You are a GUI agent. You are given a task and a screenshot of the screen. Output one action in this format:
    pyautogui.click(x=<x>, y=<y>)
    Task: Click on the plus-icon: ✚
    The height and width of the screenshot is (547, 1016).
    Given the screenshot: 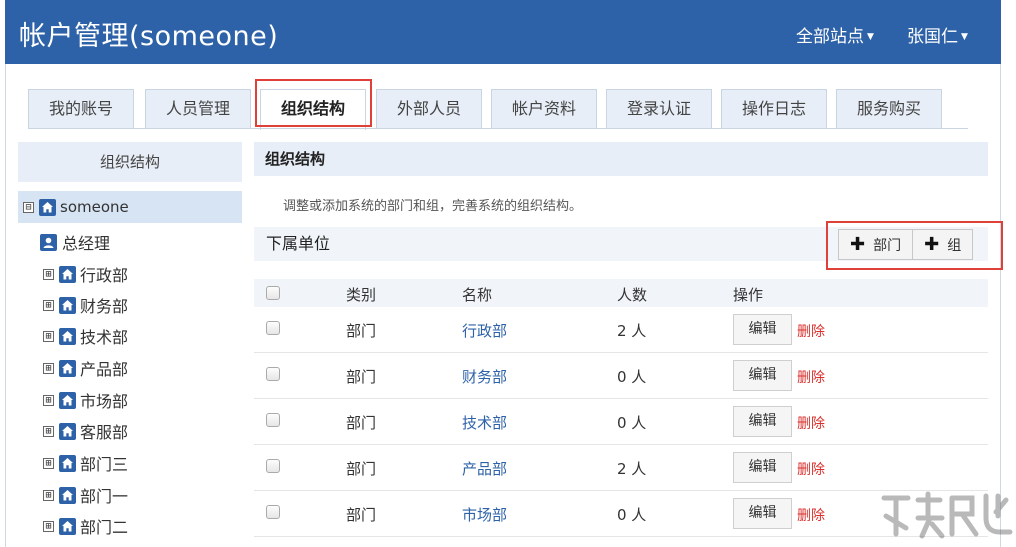 What is the action you would take?
    pyautogui.click(x=932, y=244)
    